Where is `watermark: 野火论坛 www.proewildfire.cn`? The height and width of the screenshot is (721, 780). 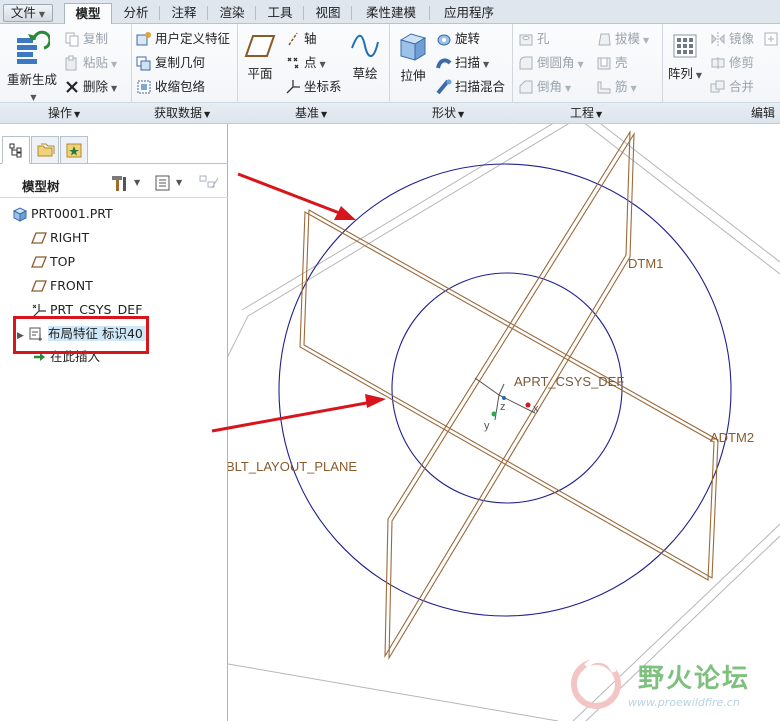 watermark: 野火论坛 www.proewildfire.cn is located at coordinates (673, 686).